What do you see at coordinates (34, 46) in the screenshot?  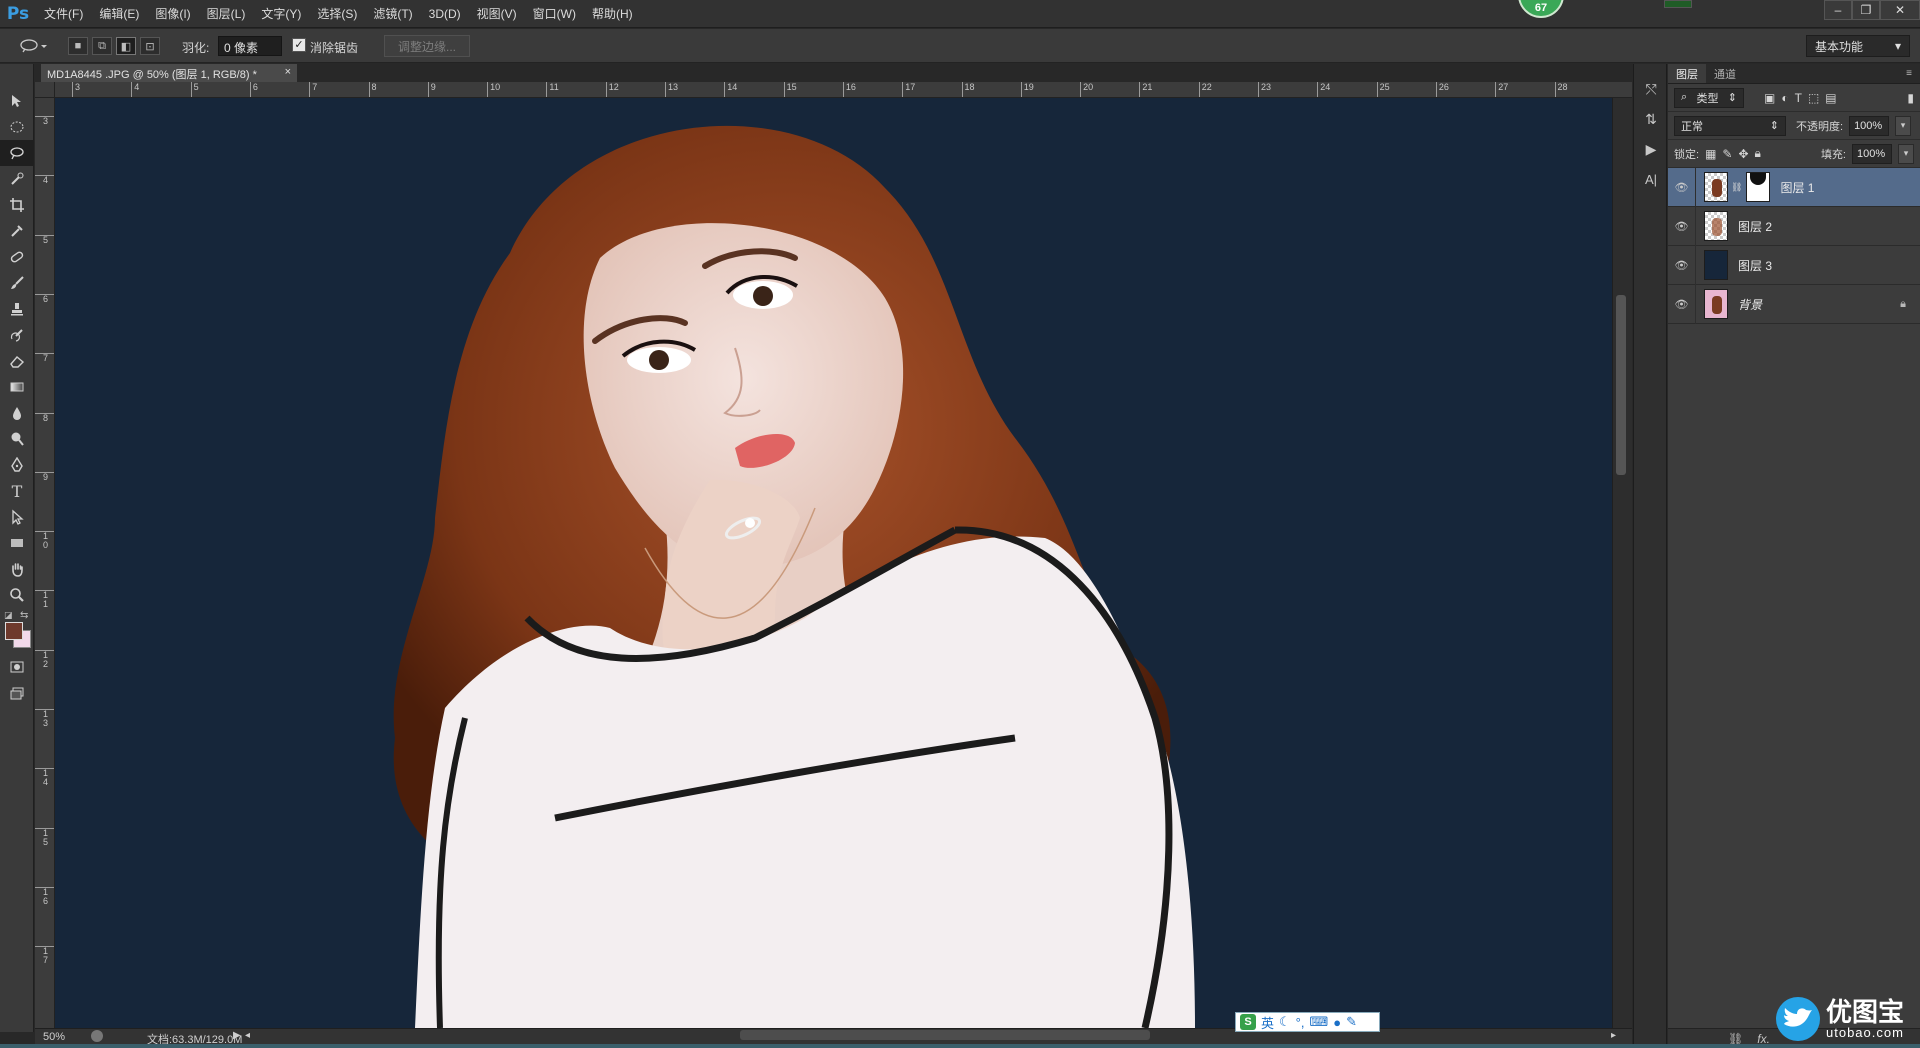 I see `lasso-preset-icon` at bounding box center [34, 46].